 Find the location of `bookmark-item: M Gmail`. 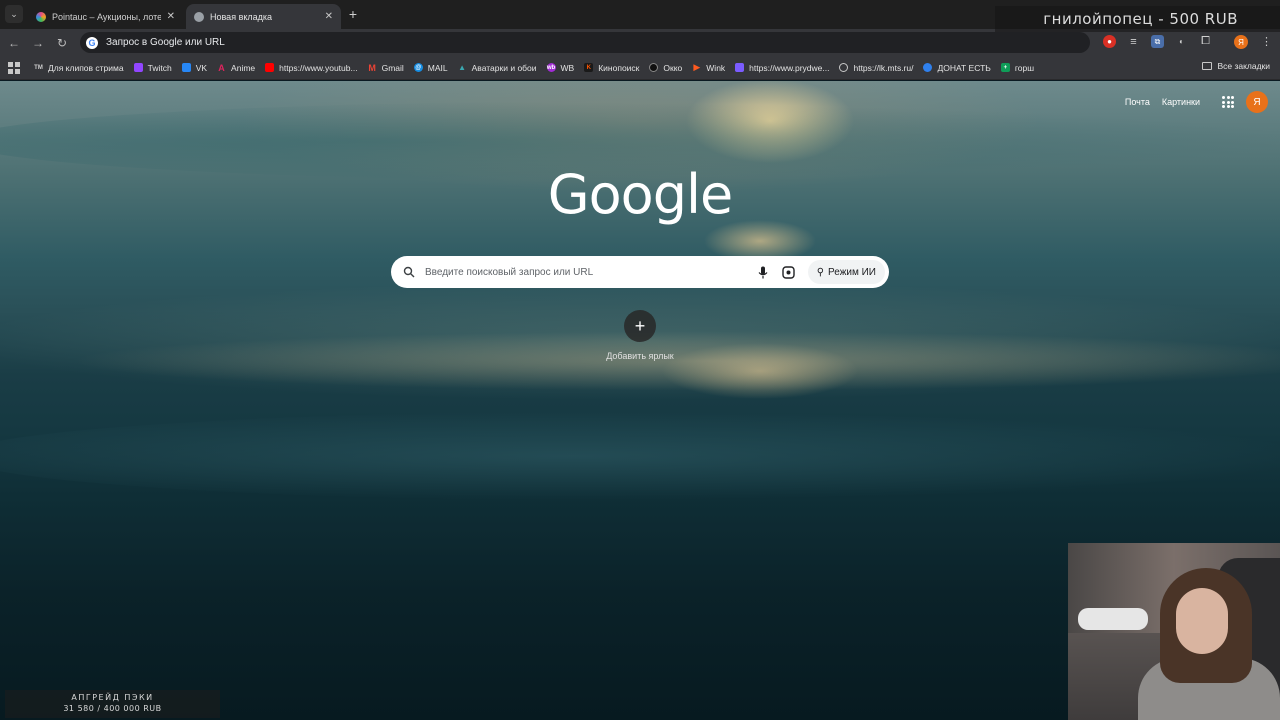

bookmark-item: M Gmail is located at coordinates (386, 67).